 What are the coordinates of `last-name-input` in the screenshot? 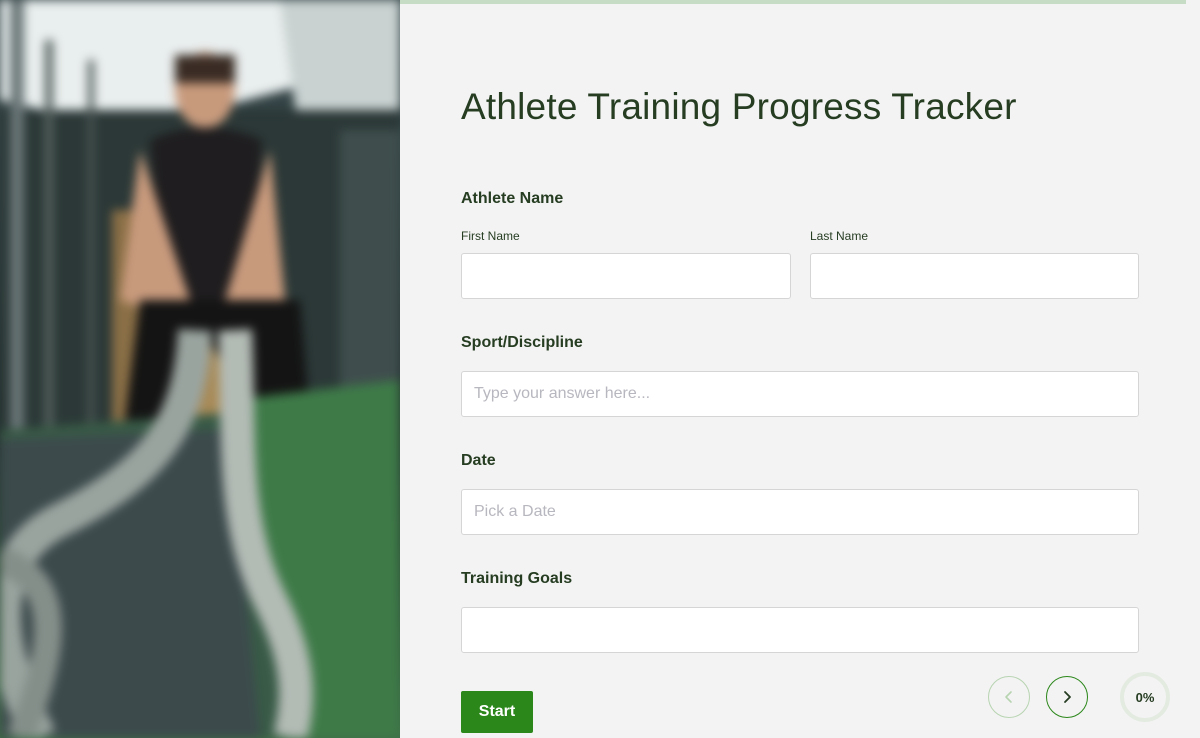 It's located at (974, 276).